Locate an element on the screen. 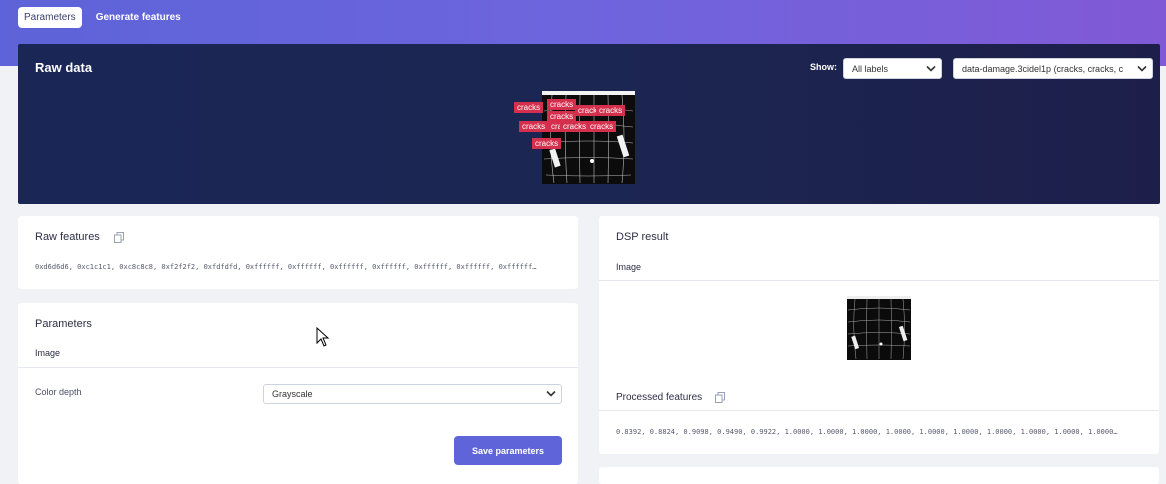  mouse-cursor-icon is located at coordinates (323, 337).